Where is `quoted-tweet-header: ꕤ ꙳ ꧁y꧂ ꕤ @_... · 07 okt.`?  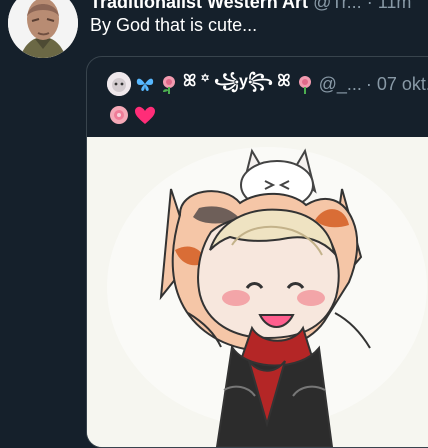 quoted-tweet-header: ꕤ ꙳ ꧁y꧂ ꕤ @_... · 07 okt. is located at coordinates (267, 84).